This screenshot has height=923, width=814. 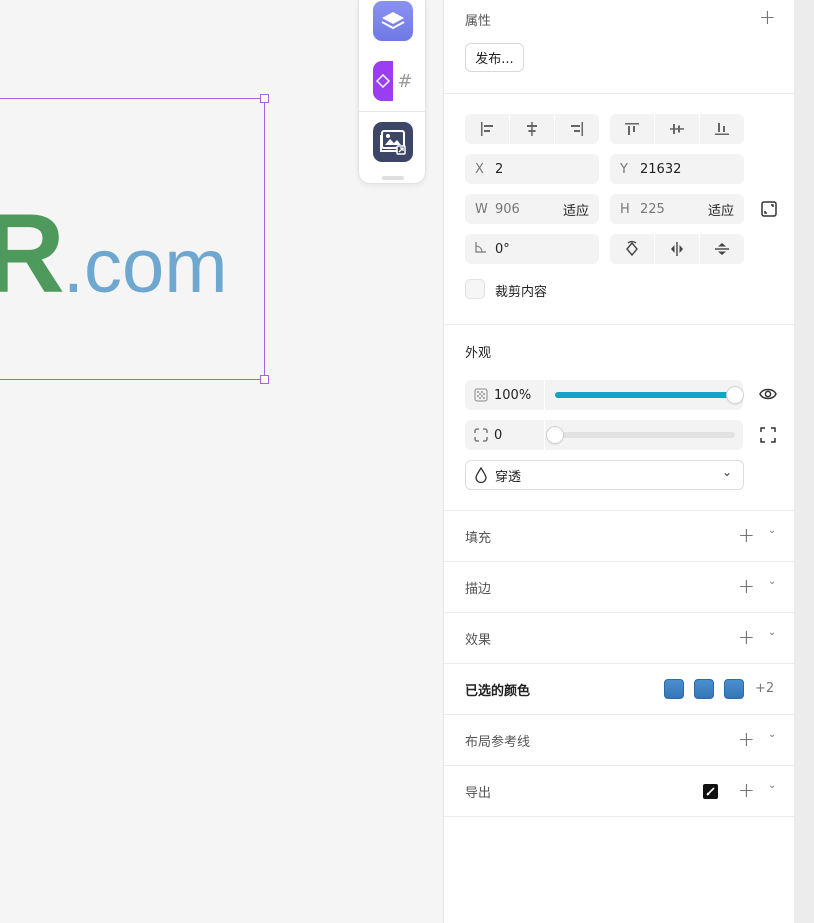 I want to click on effects-title: 效果, so click(x=478, y=640).